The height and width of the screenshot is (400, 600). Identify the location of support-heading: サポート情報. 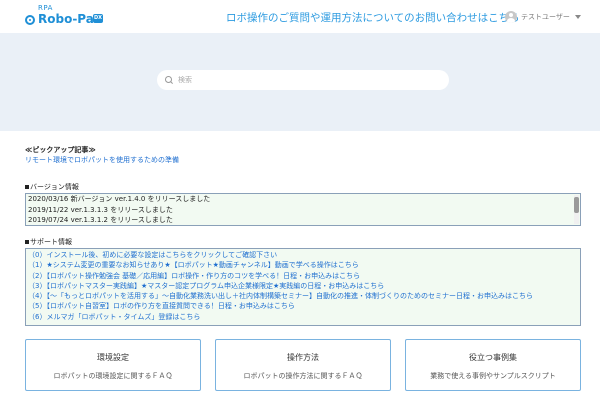
(48, 242).